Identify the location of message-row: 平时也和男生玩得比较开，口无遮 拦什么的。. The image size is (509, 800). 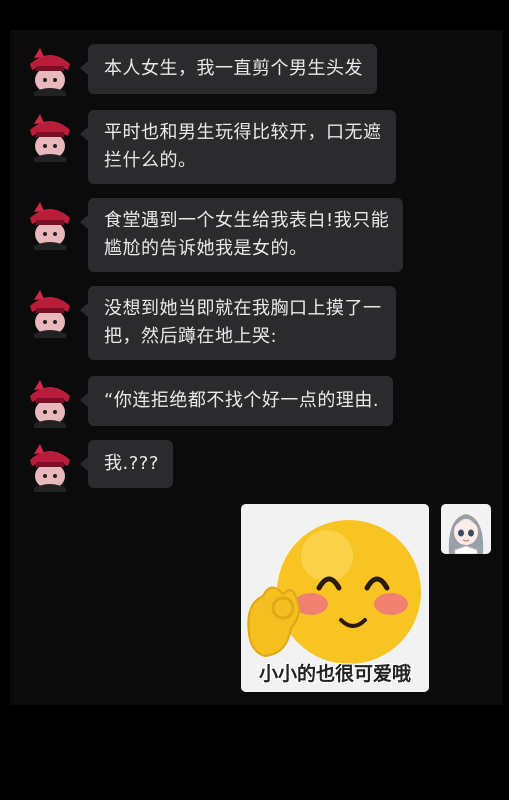
(256, 147).